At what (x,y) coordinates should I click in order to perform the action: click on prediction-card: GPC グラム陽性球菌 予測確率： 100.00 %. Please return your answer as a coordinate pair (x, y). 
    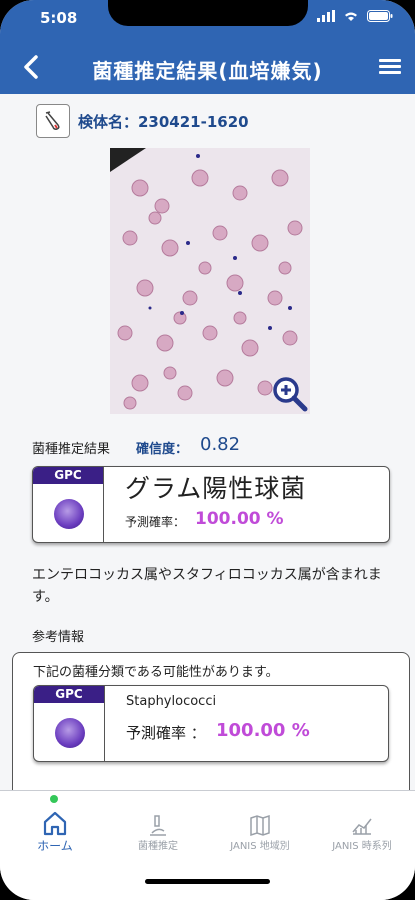
    Looking at the image, I should click on (211, 504).